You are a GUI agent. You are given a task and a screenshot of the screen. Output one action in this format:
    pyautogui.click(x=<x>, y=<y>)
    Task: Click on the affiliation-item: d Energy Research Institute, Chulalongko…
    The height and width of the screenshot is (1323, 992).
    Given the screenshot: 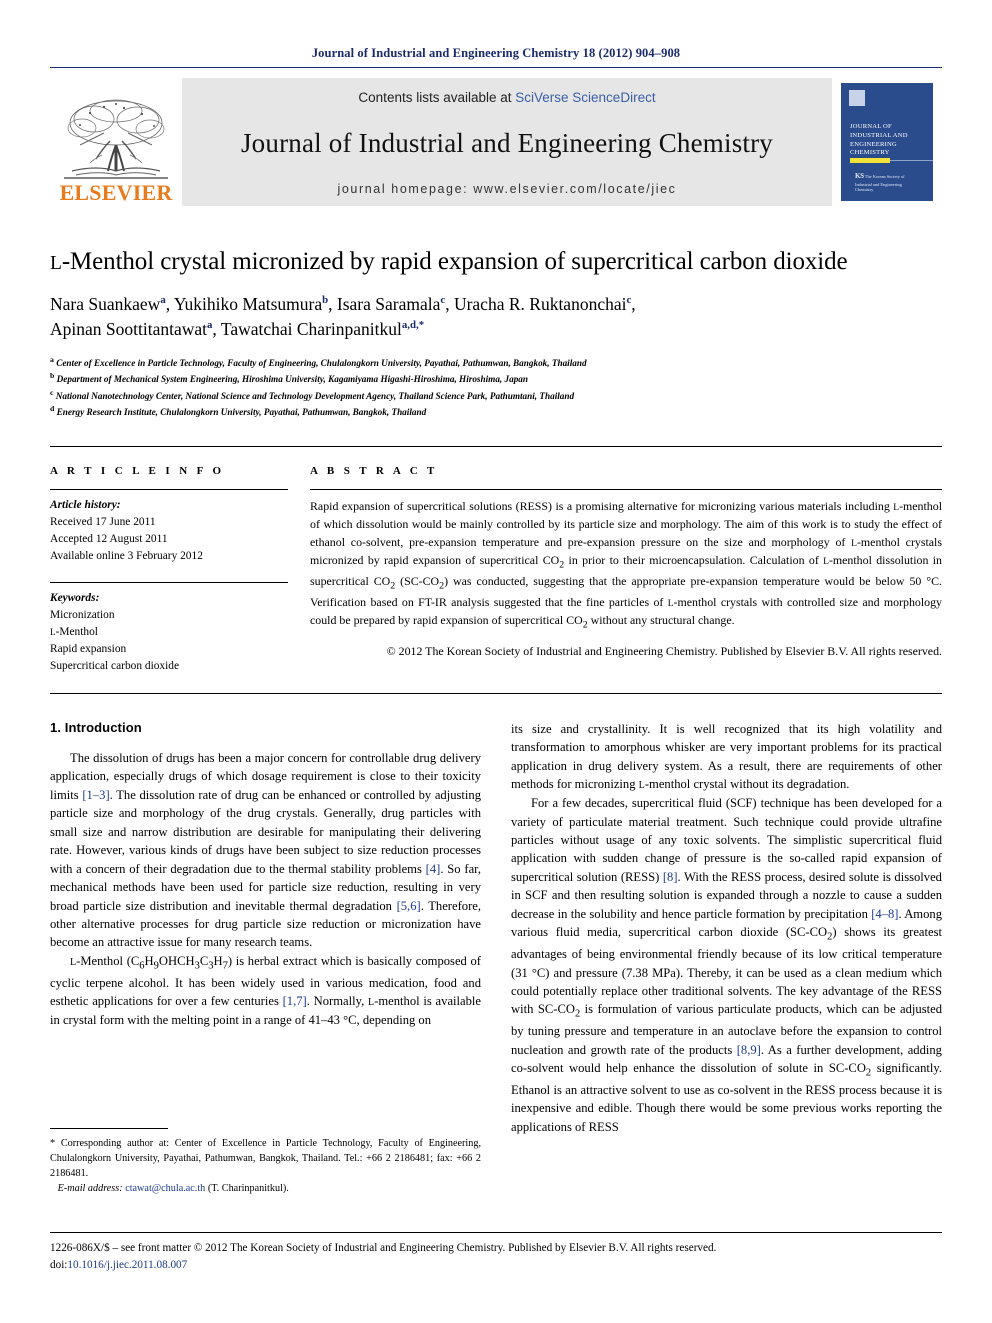 What is the action you would take?
    pyautogui.click(x=496, y=411)
    